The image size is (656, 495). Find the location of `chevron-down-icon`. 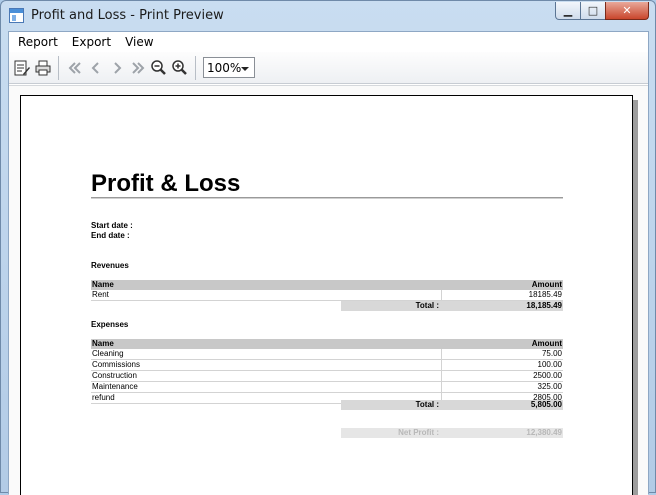

chevron-down-icon is located at coordinates (245, 69).